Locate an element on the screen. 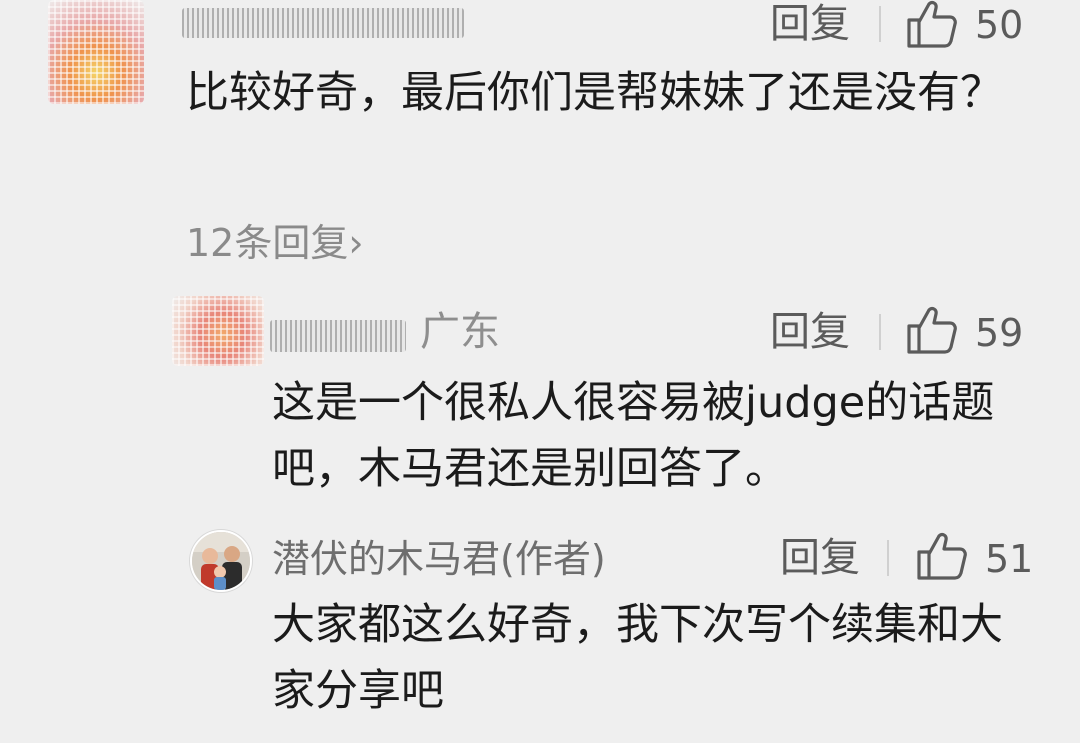  view-replies-link: 12条回复› is located at coordinates (275, 243).